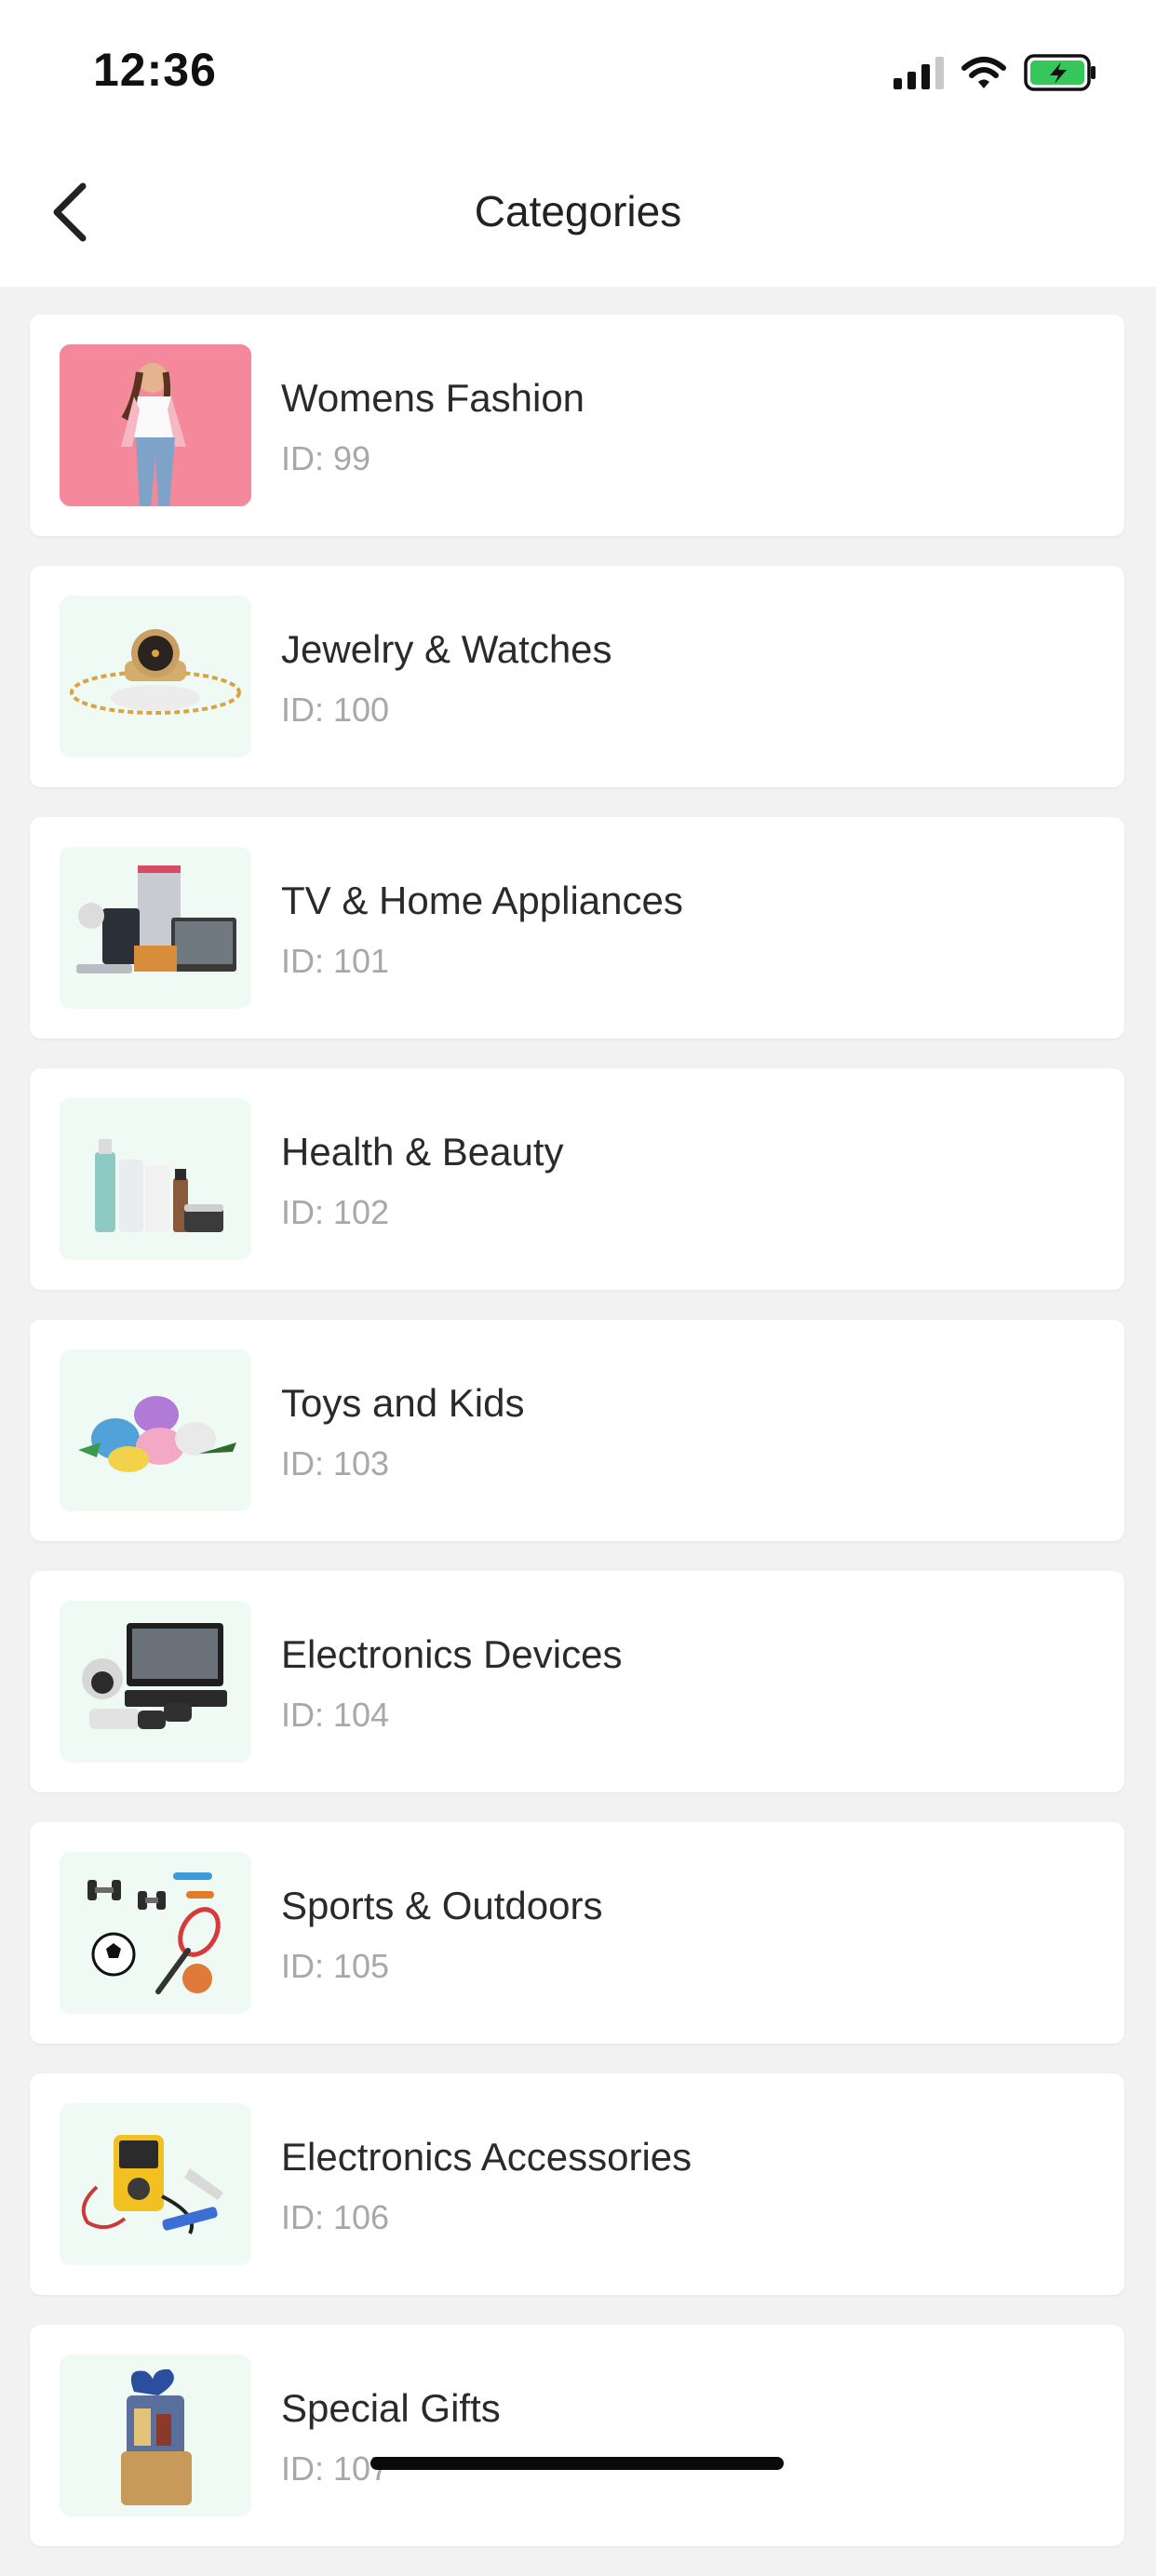  I want to click on multimeter-tools-icon, so click(152, 2184).